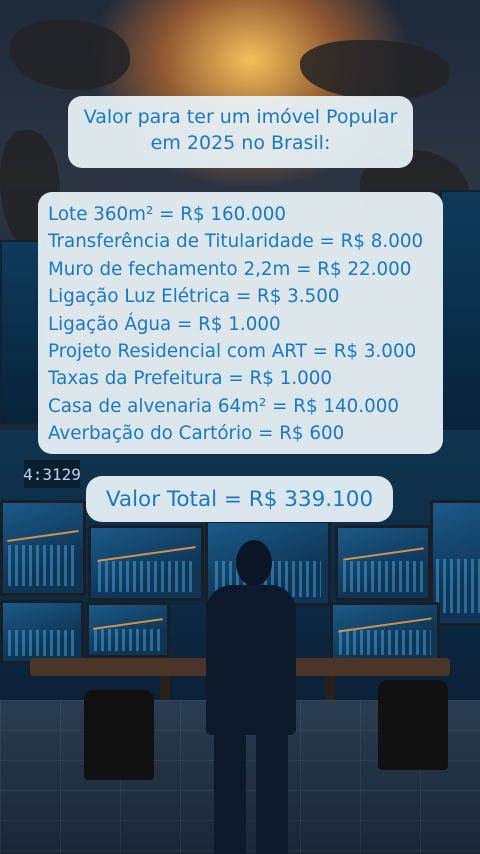  Describe the element at coordinates (194, 297) in the screenshot. I see `list-item: Ligação Luz Elétrica = R$ 3.500` at that location.